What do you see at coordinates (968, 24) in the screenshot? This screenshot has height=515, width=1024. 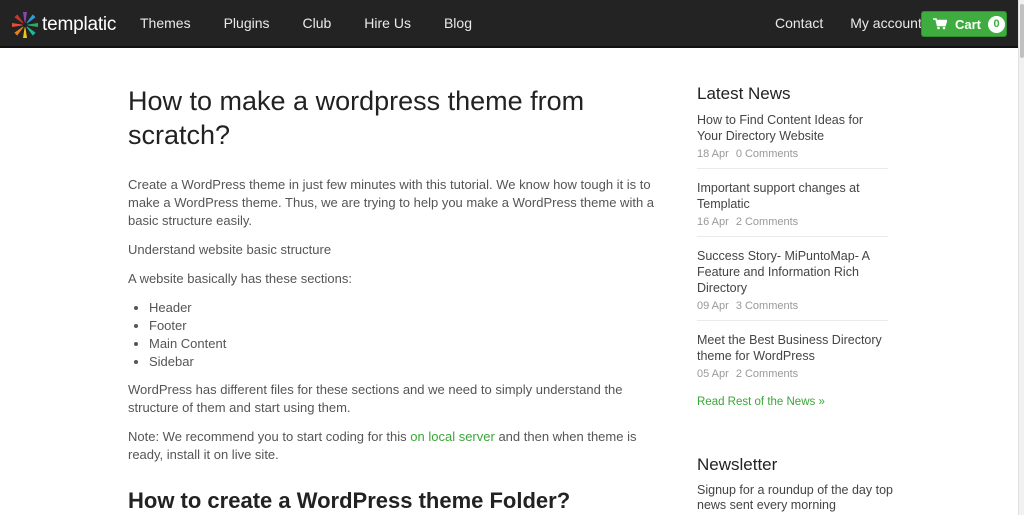 I see `cart-label: Cart` at bounding box center [968, 24].